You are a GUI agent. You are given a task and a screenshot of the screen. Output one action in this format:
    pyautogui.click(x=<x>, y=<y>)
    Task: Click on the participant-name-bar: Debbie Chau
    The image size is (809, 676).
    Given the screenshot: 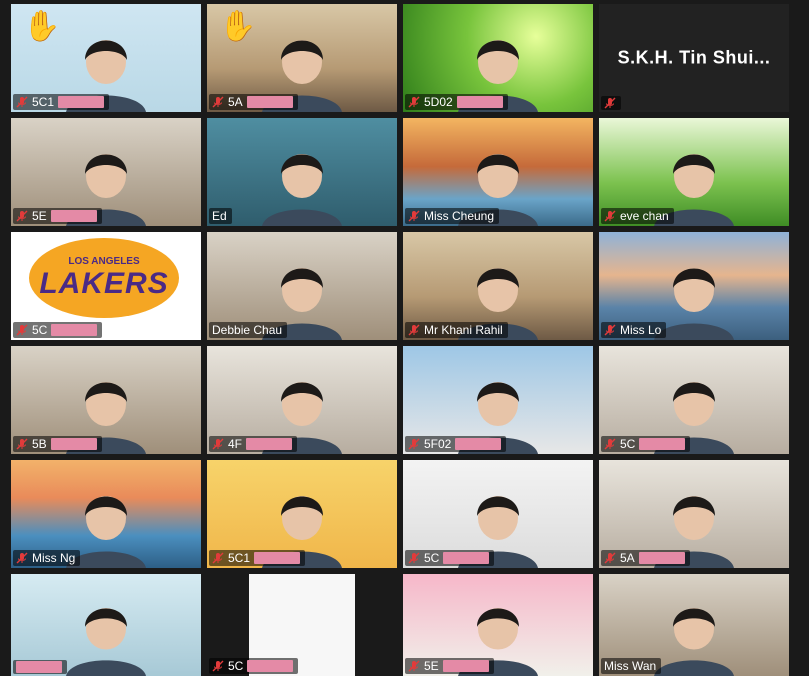 What is the action you would take?
    pyautogui.click(x=248, y=330)
    